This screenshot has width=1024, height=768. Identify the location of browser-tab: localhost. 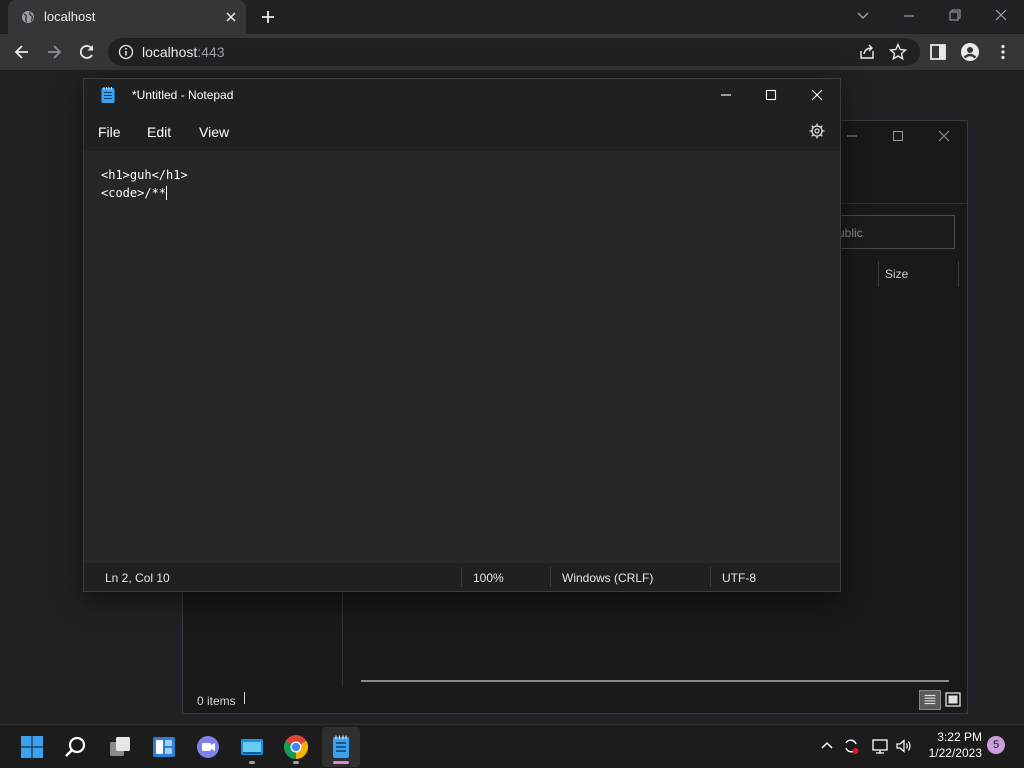
(127, 17).